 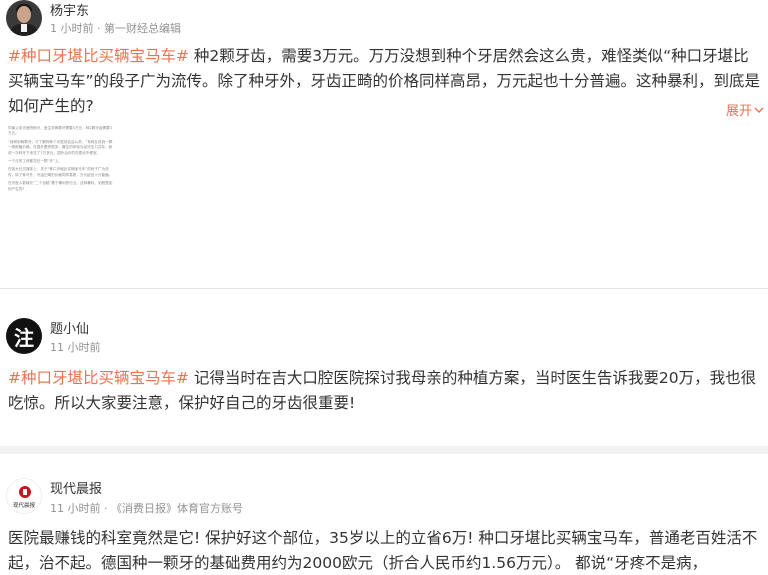 What do you see at coordinates (25, 492) in the screenshot?
I see `newspaper-logo-icon` at bounding box center [25, 492].